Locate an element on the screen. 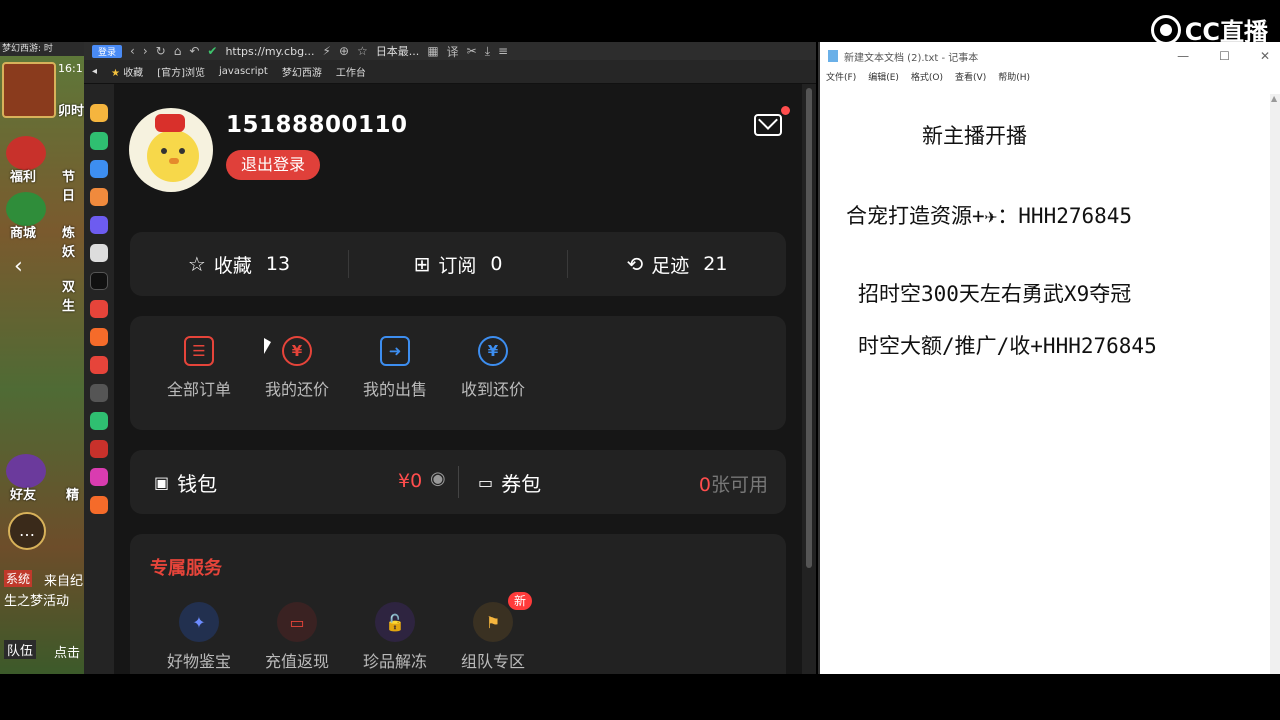 This screenshot has height=720, width=1280. menu-format: 格式(O) is located at coordinates (927, 78).